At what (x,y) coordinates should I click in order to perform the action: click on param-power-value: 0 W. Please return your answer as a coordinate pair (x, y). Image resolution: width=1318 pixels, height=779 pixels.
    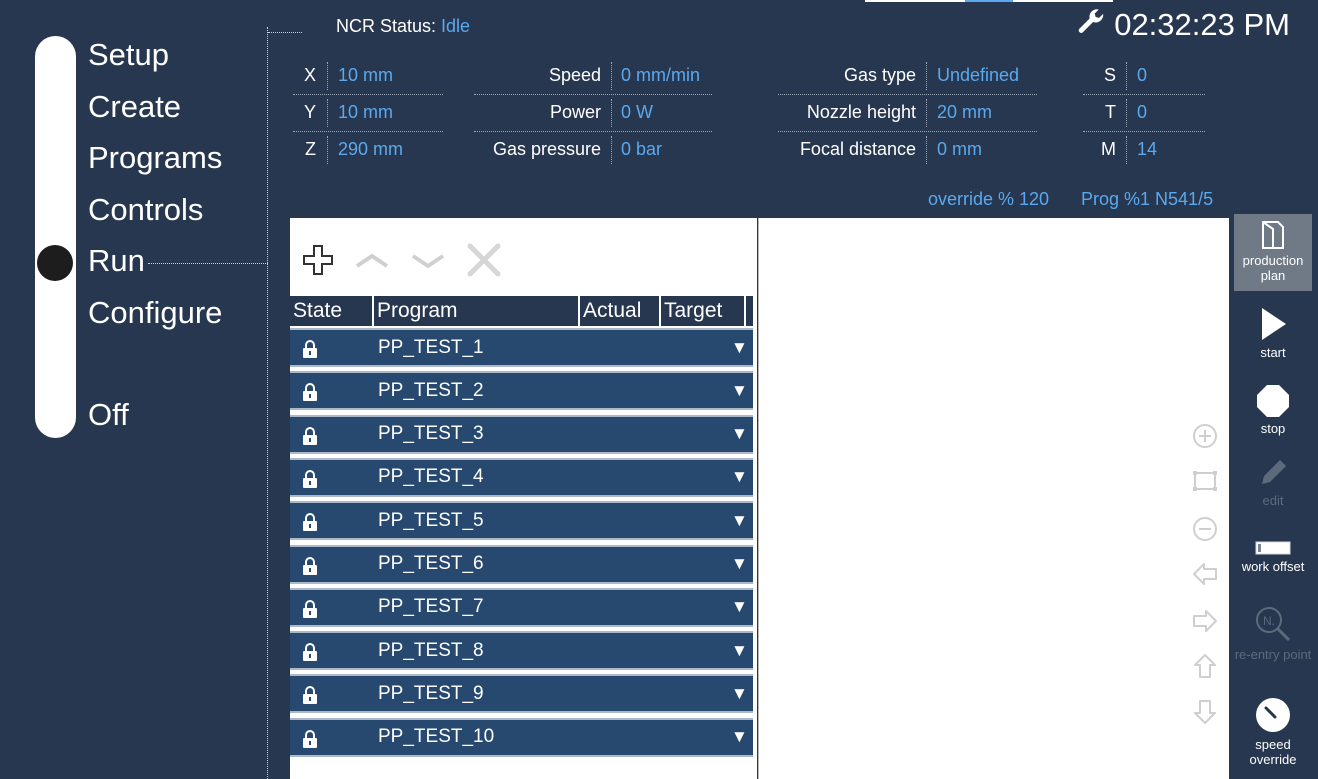
    Looking at the image, I should click on (637, 112).